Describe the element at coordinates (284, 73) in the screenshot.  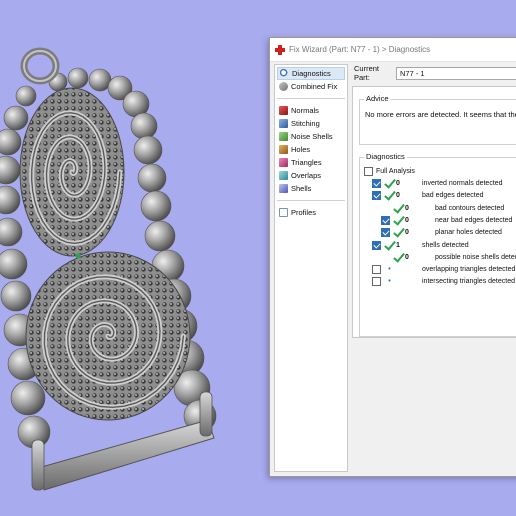
I see `magnifier-icon` at that location.